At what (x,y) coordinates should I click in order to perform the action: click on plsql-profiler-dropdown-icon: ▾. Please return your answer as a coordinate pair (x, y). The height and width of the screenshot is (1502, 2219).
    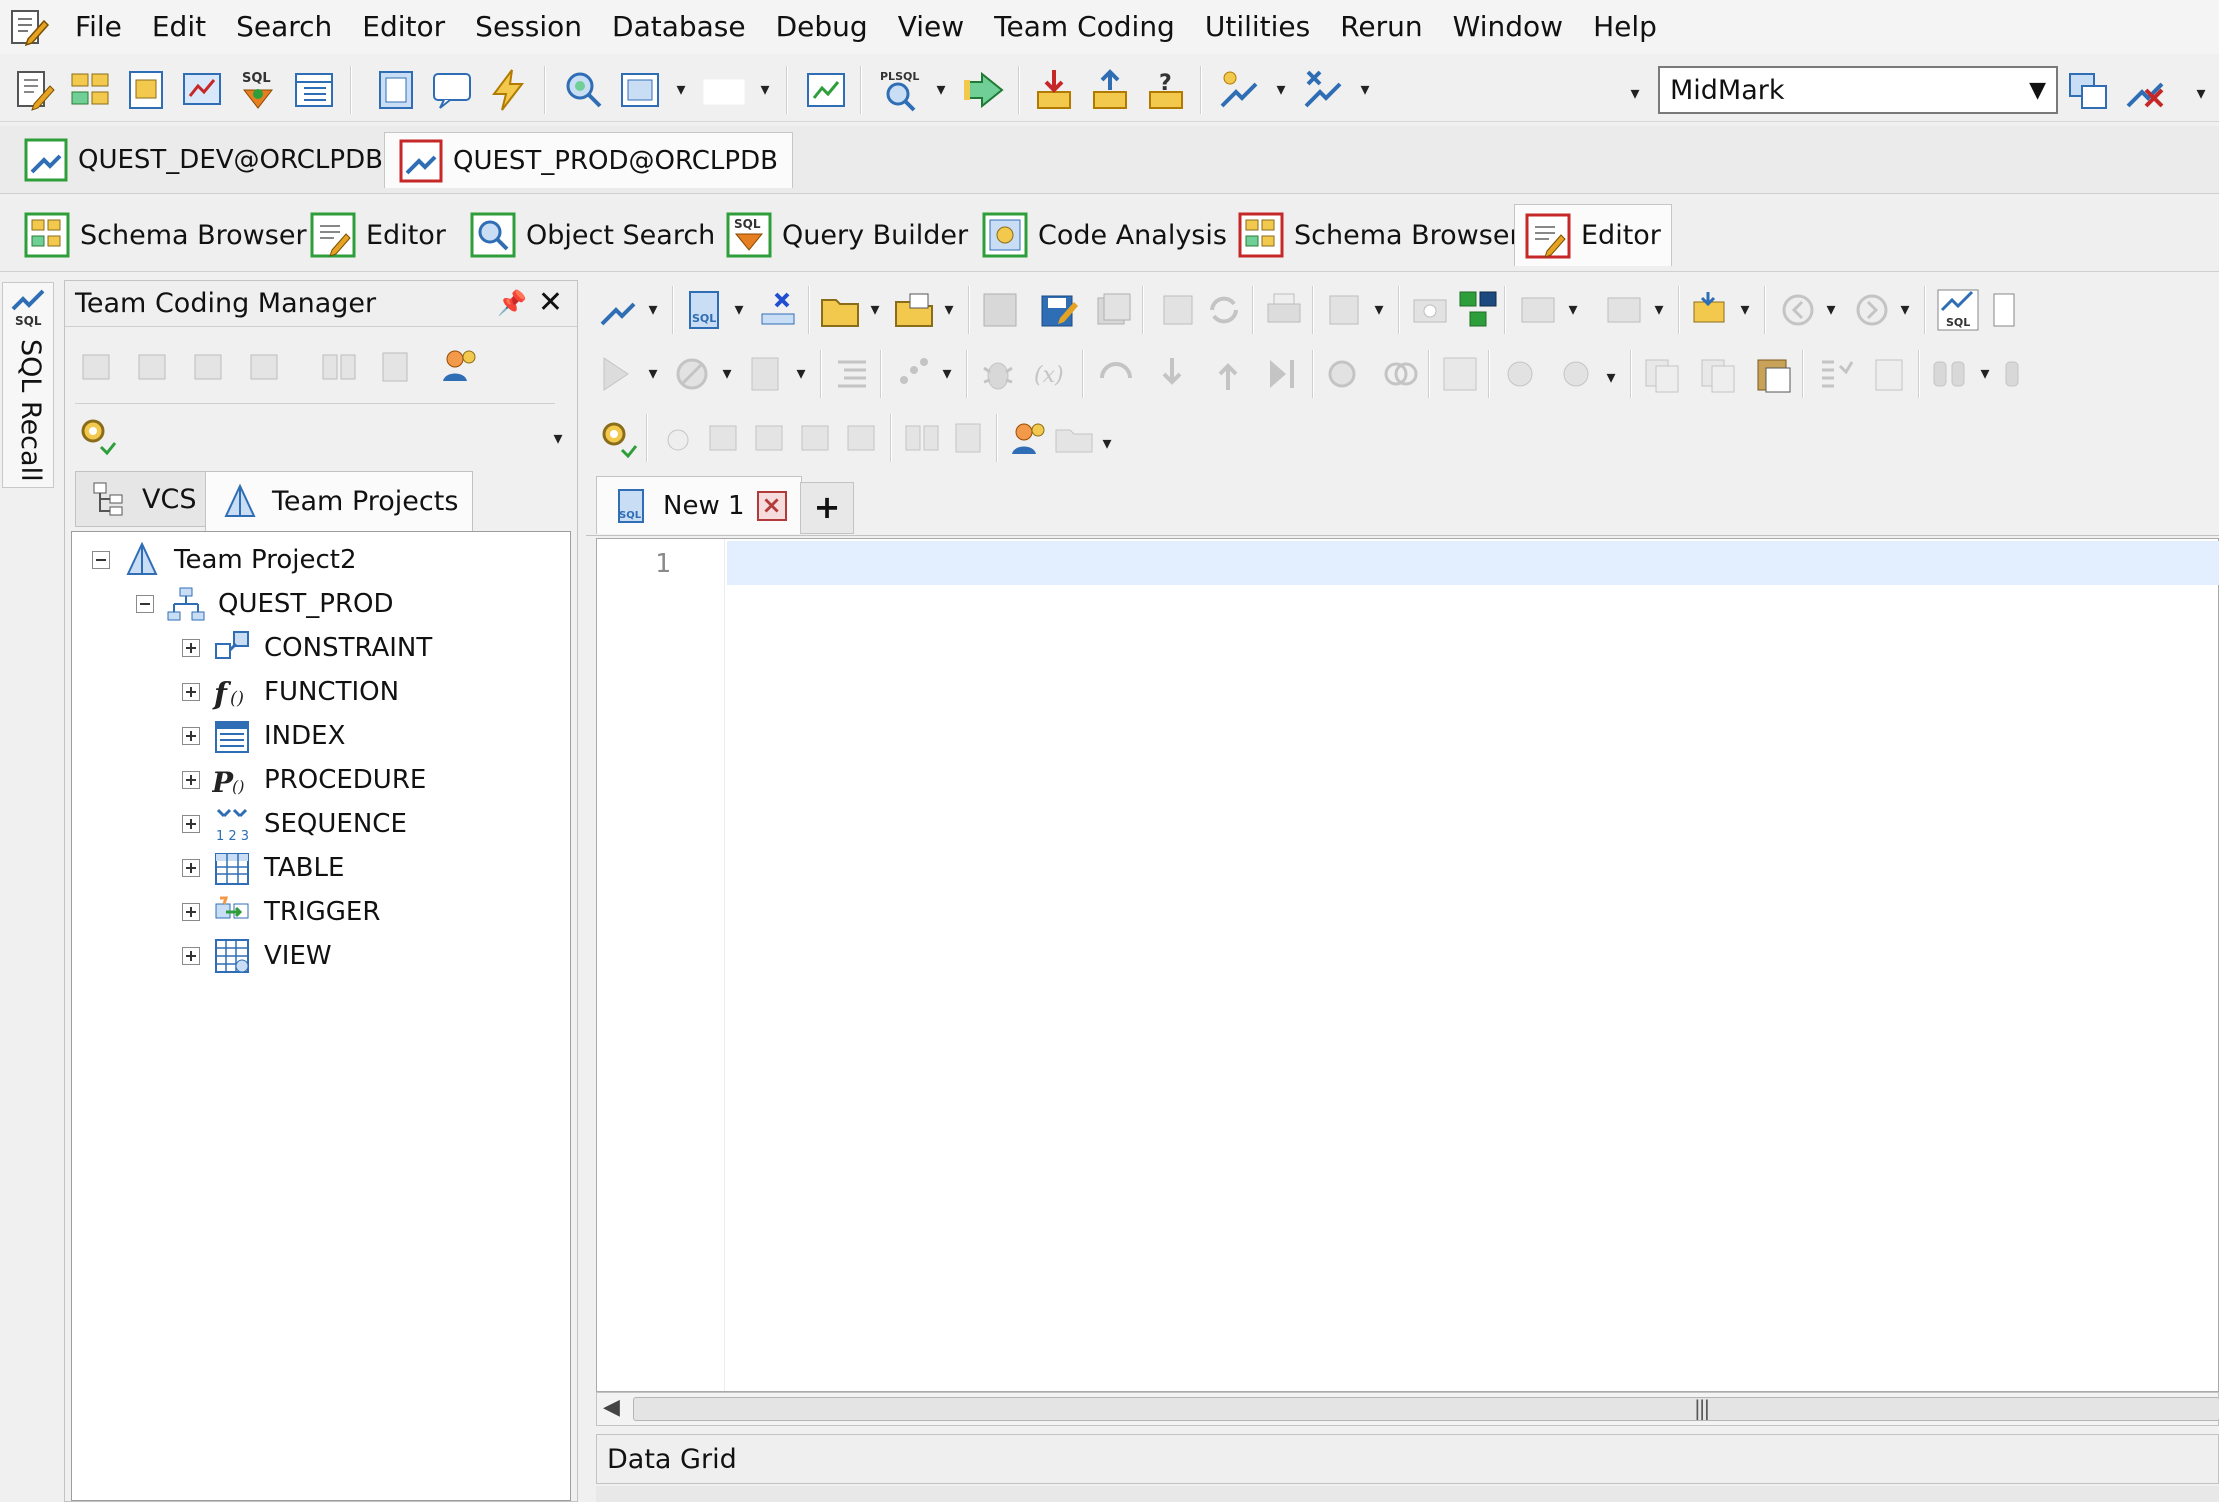
    Looking at the image, I should click on (941, 90).